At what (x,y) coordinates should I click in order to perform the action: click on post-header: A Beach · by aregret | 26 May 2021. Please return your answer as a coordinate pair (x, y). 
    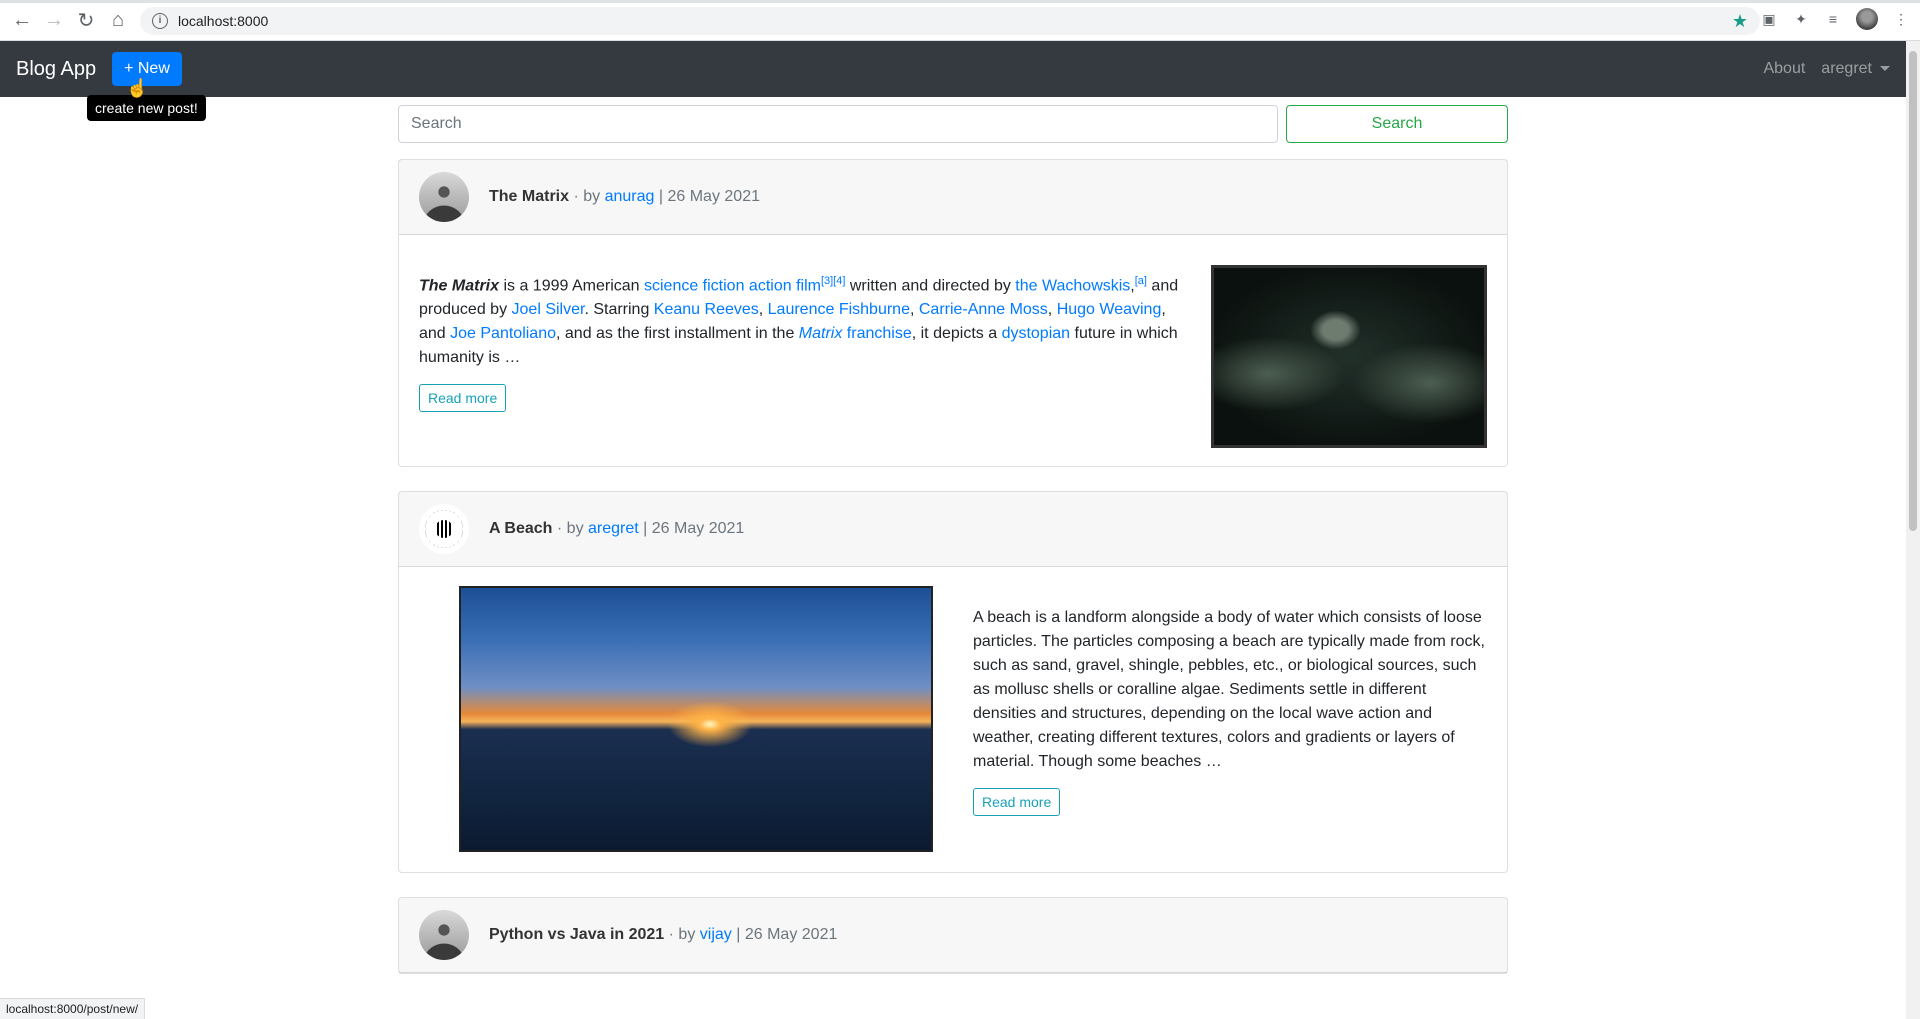
    Looking at the image, I should click on (953, 529).